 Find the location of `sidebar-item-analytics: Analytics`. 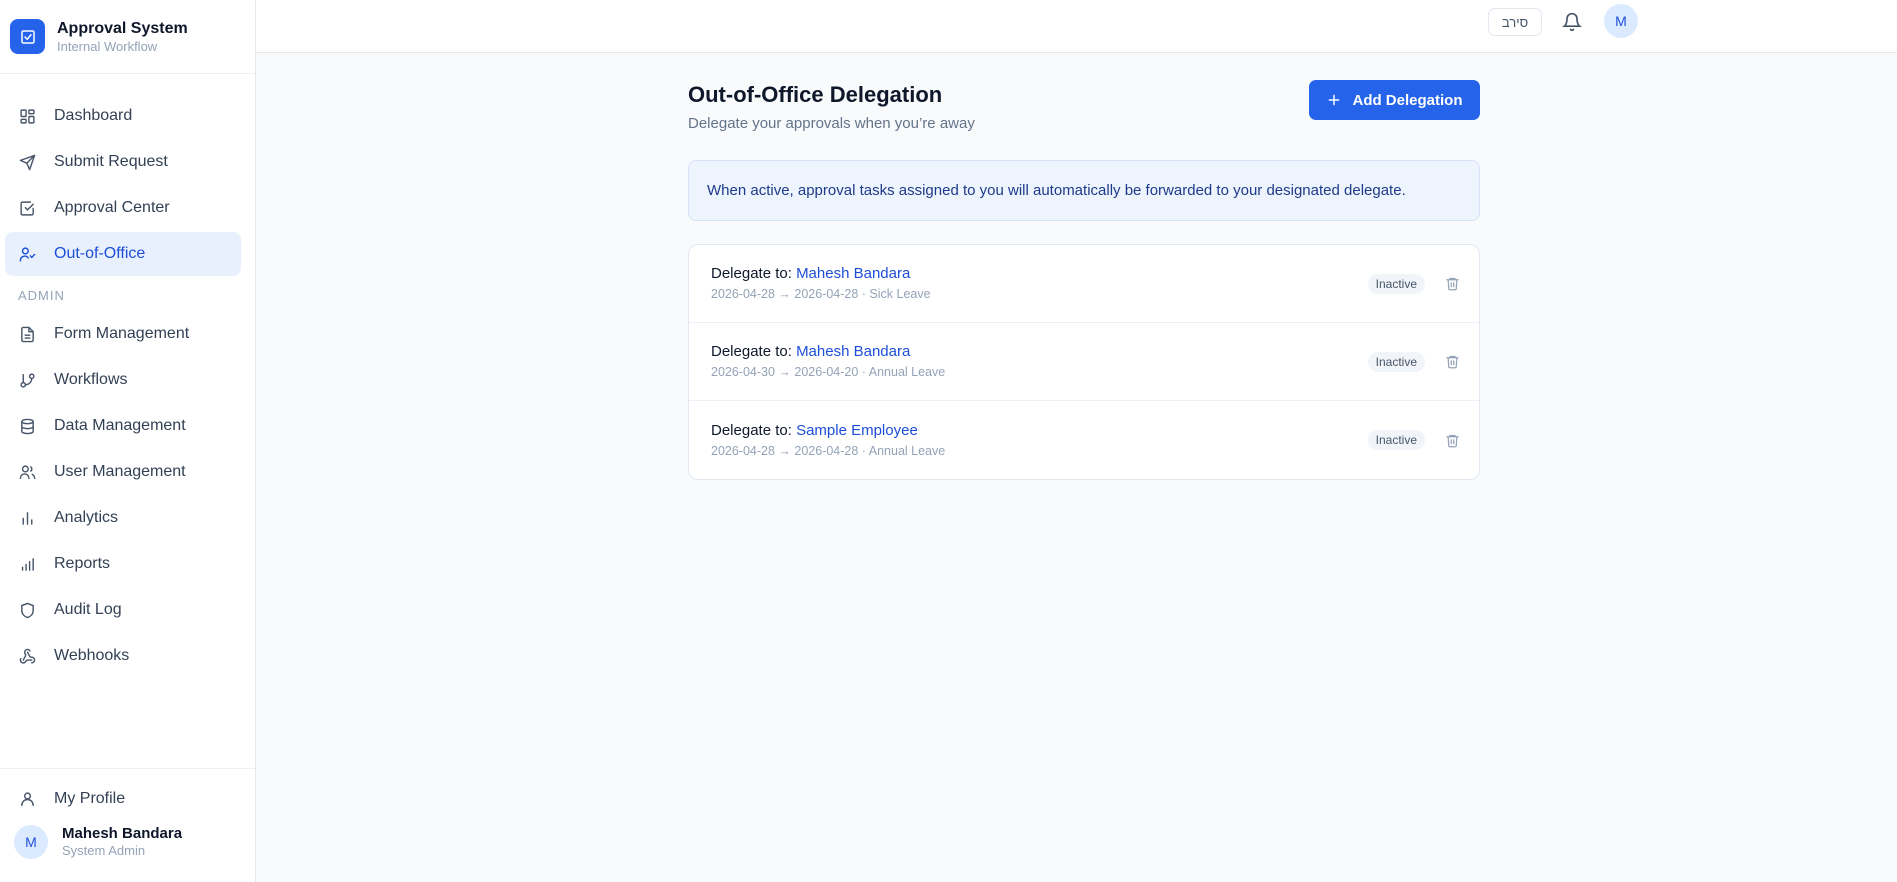

sidebar-item-analytics: Analytics is located at coordinates (123, 518).